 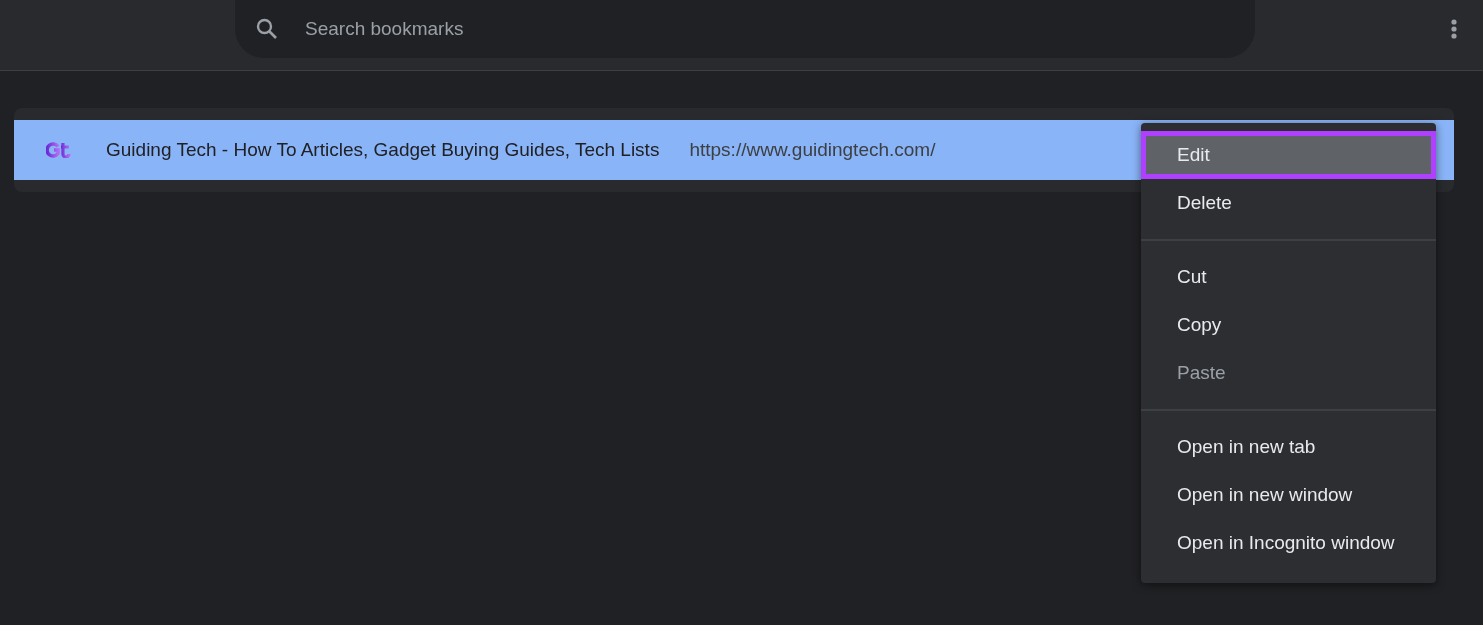 What do you see at coordinates (1288, 203) in the screenshot?
I see `menu-item: Delete` at bounding box center [1288, 203].